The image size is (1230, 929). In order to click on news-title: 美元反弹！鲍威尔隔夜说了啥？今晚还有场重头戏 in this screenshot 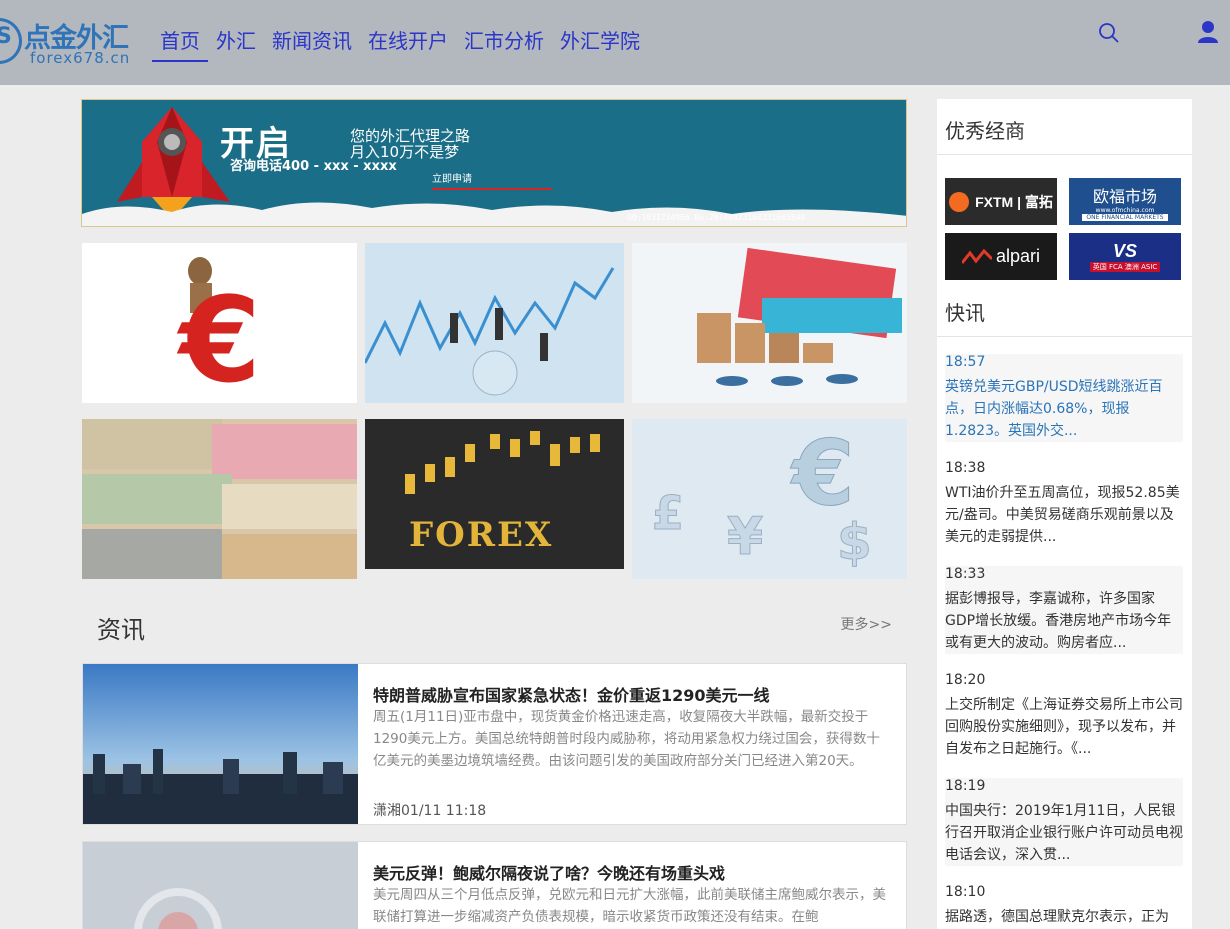, I will do `click(549, 872)`.